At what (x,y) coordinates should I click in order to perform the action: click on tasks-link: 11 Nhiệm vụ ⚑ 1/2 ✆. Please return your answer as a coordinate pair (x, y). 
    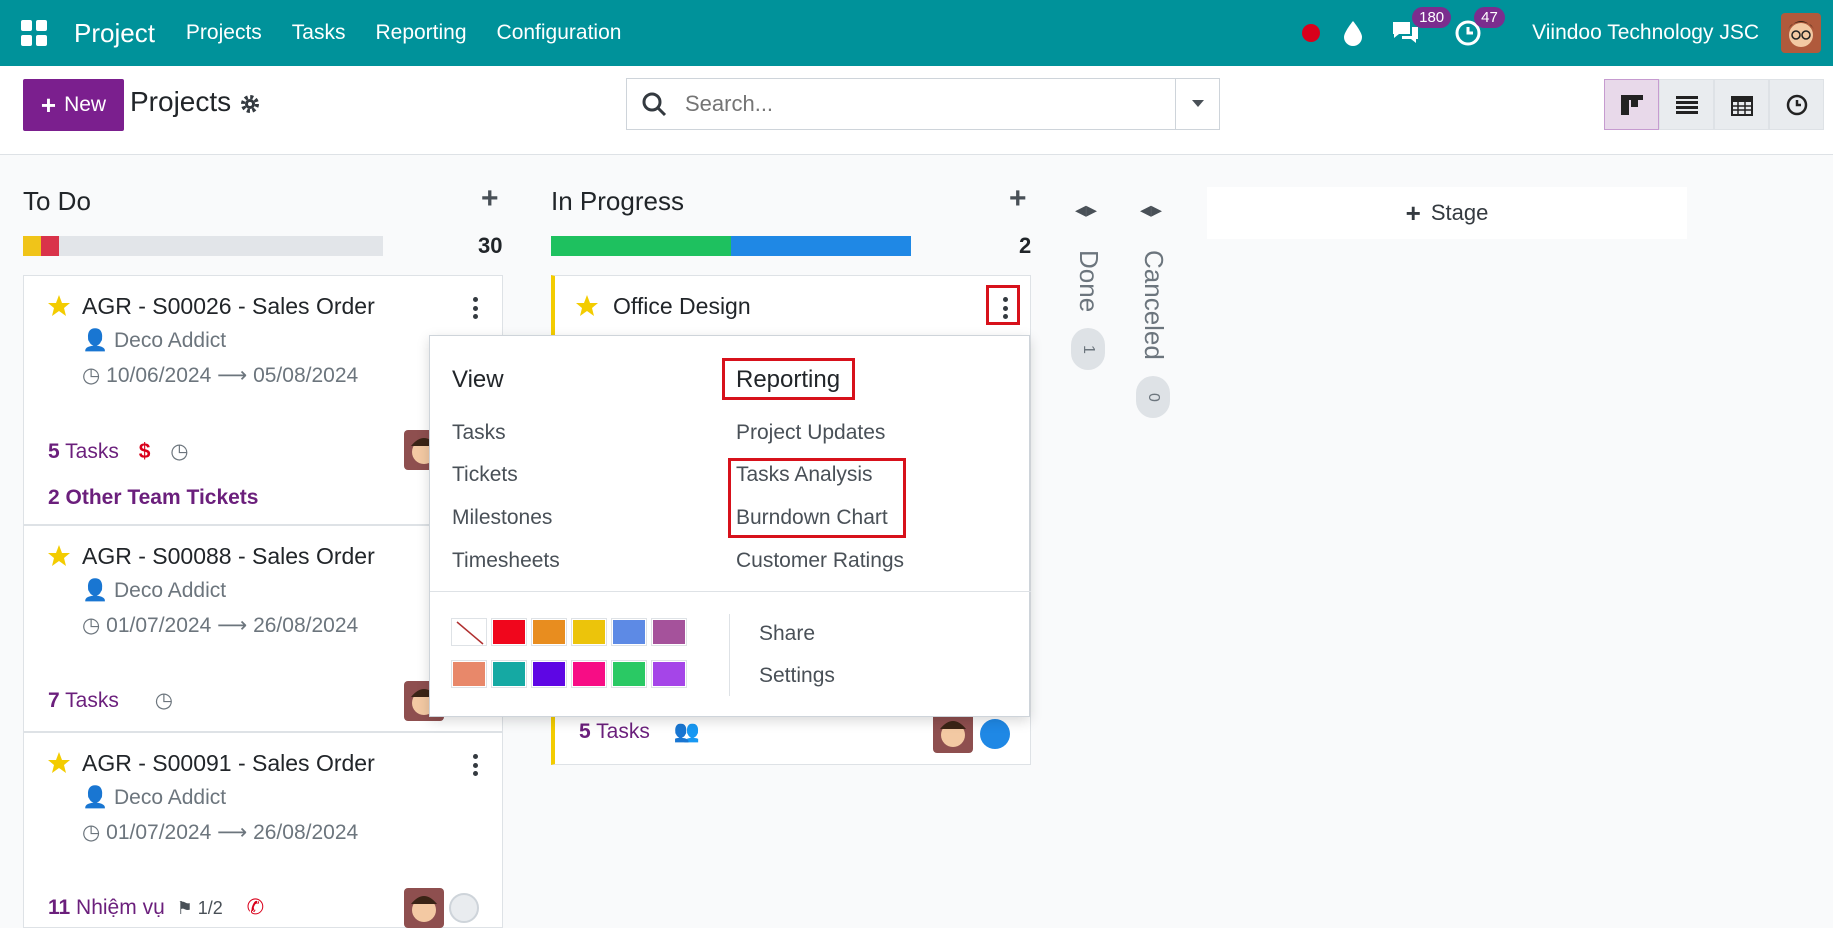
    Looking at the image, I should click on (156, 907).